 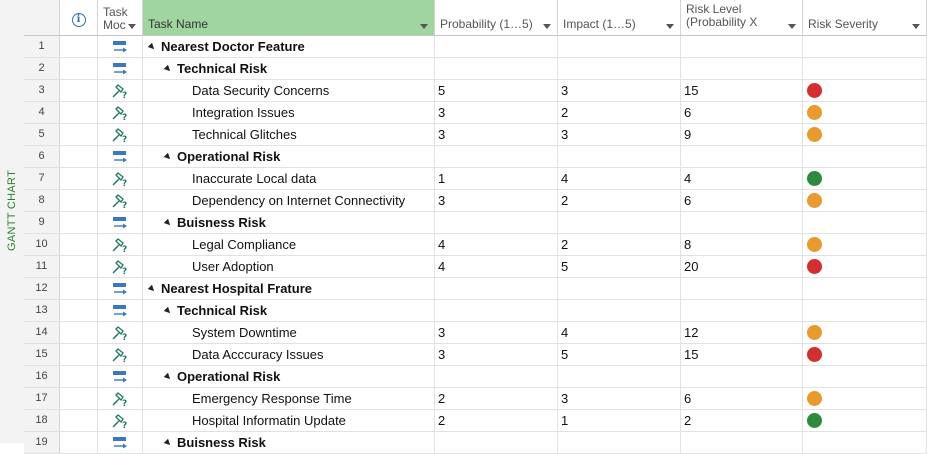 I want to click on probability-cell: 5, so click(x=496, y=90).